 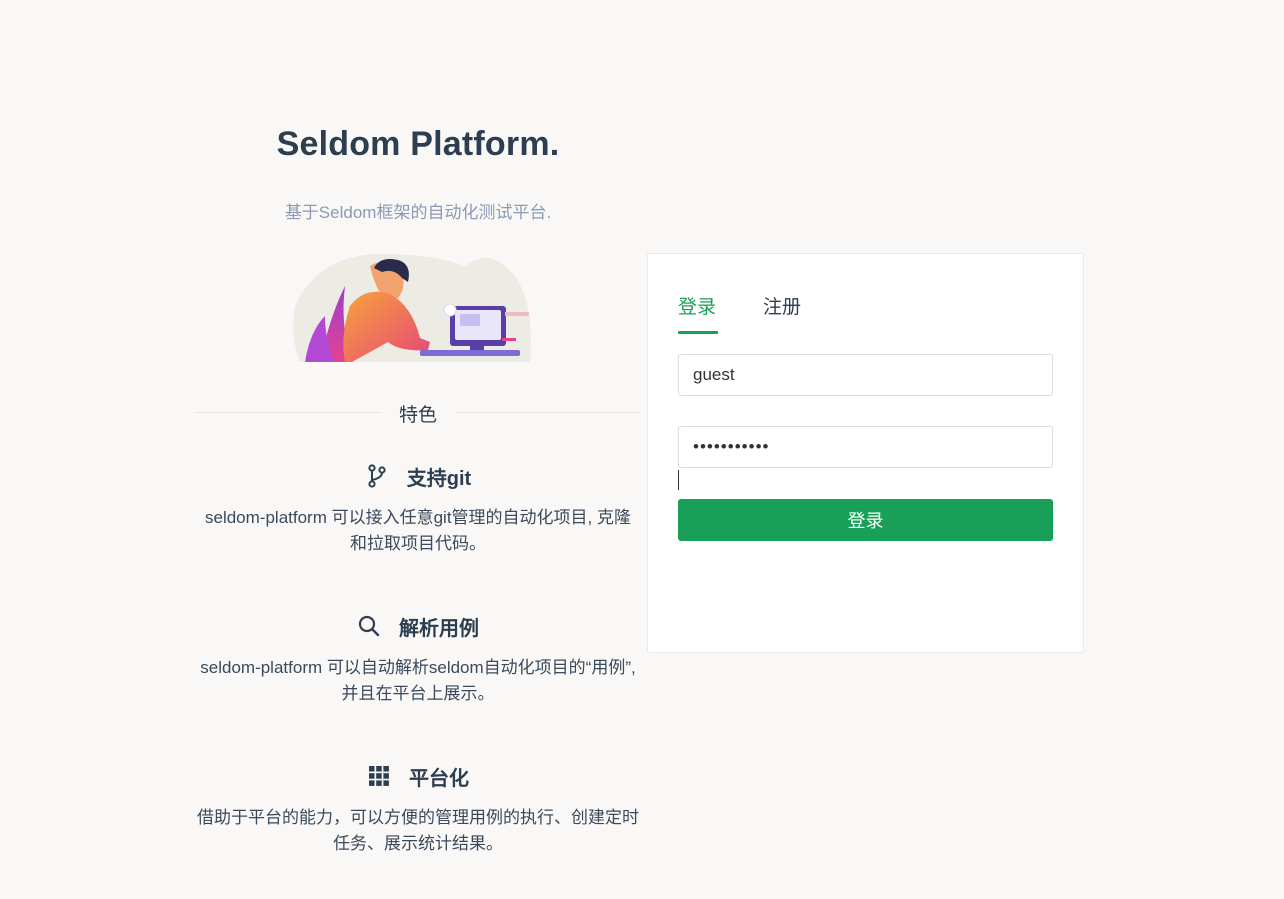 What do you see at coordinates (418, 830) in the screenshot?
I see `feature-description: 借助于平台的能力，可以方便的管理用例的执行、创建定时任务、展示统计结果。` at bounding box center [418, 830].